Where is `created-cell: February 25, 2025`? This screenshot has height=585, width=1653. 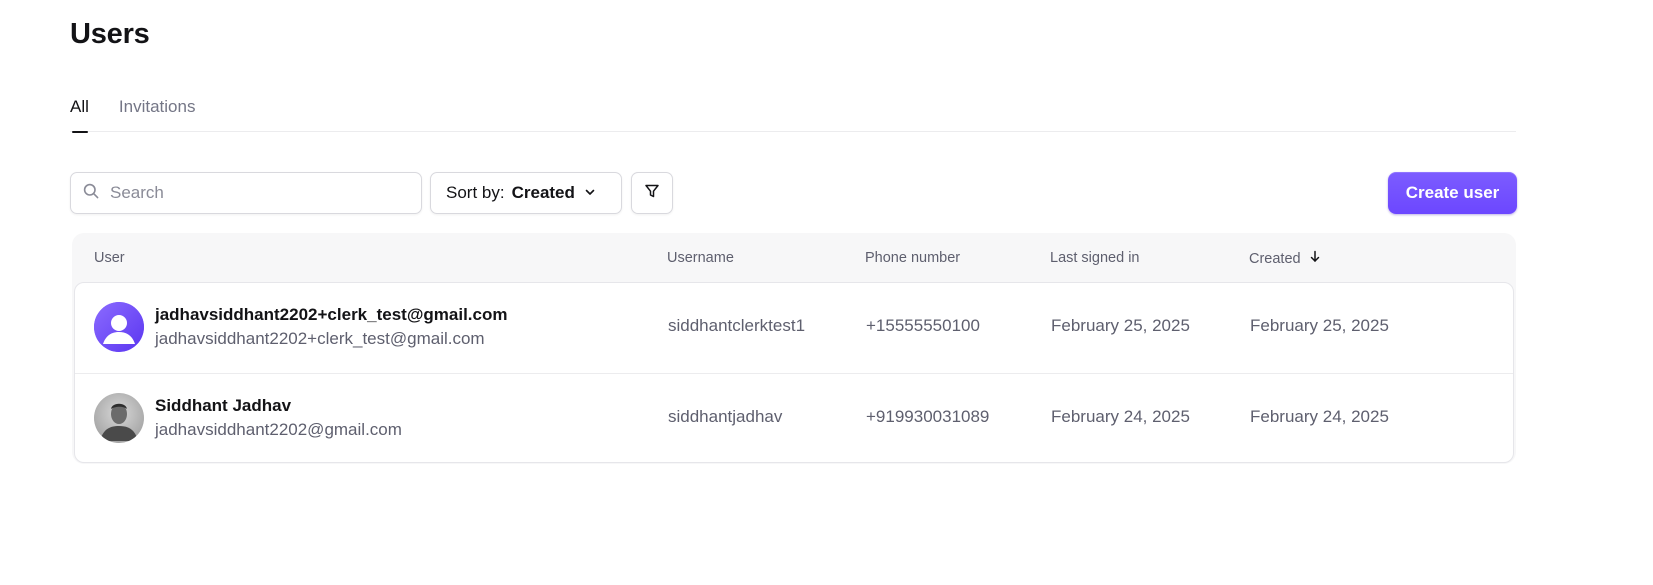 created-cell: February 25, 2025 is located at coordinates (1319, 325).